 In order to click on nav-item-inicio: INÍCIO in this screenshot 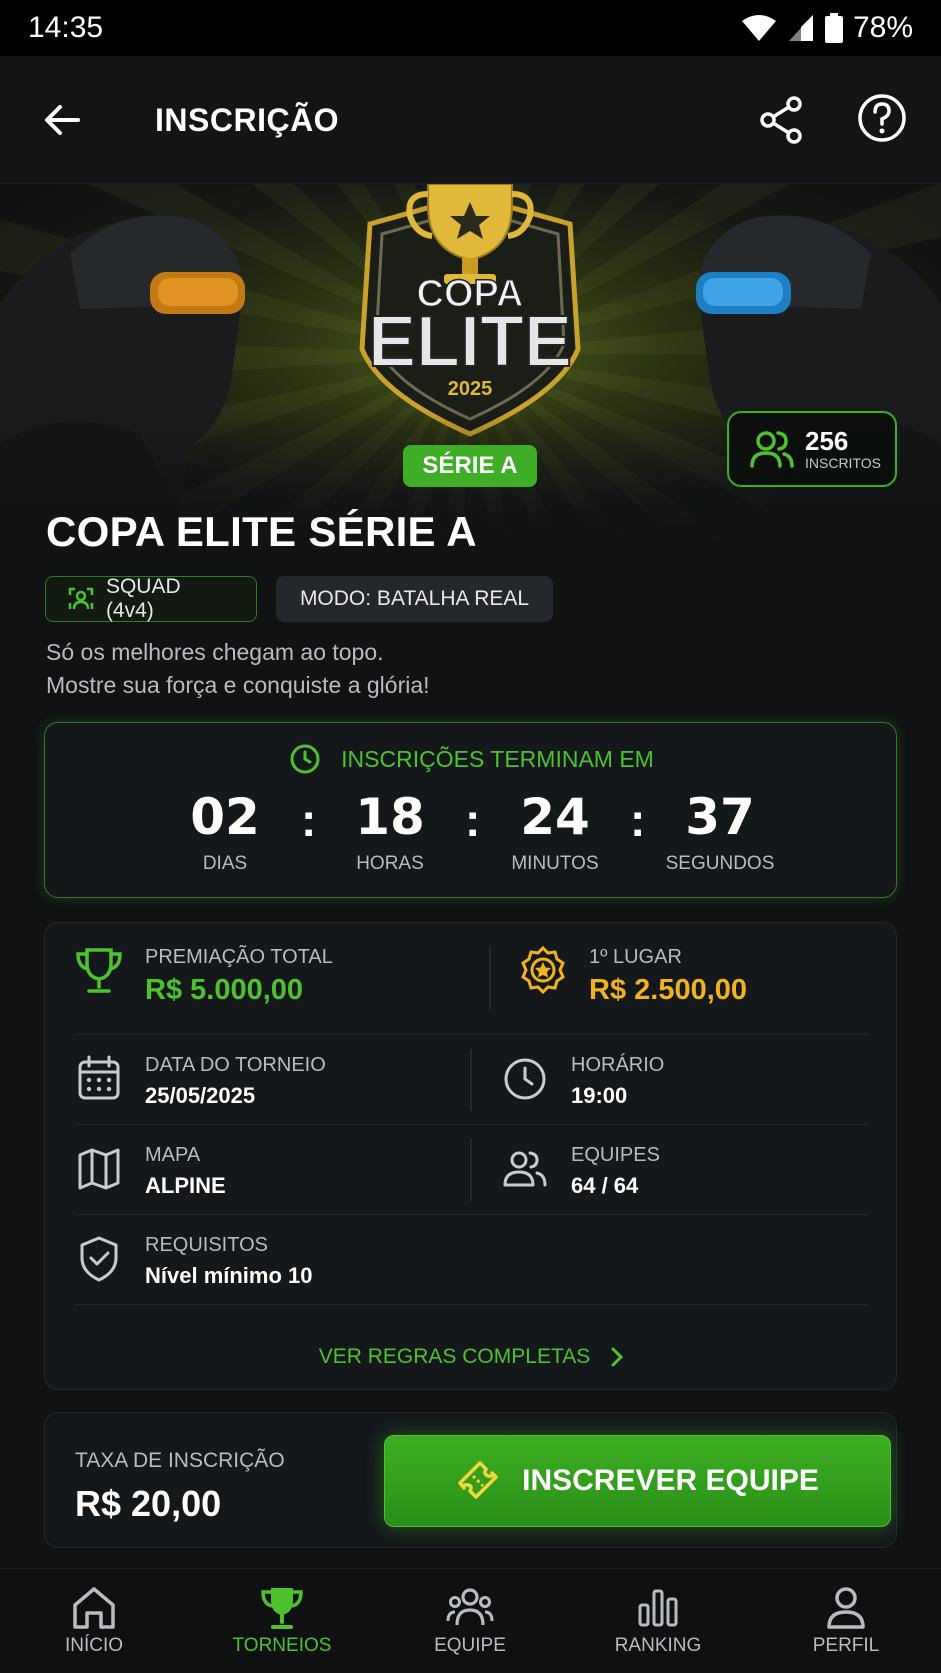, I will do `click(94, 1621)`.